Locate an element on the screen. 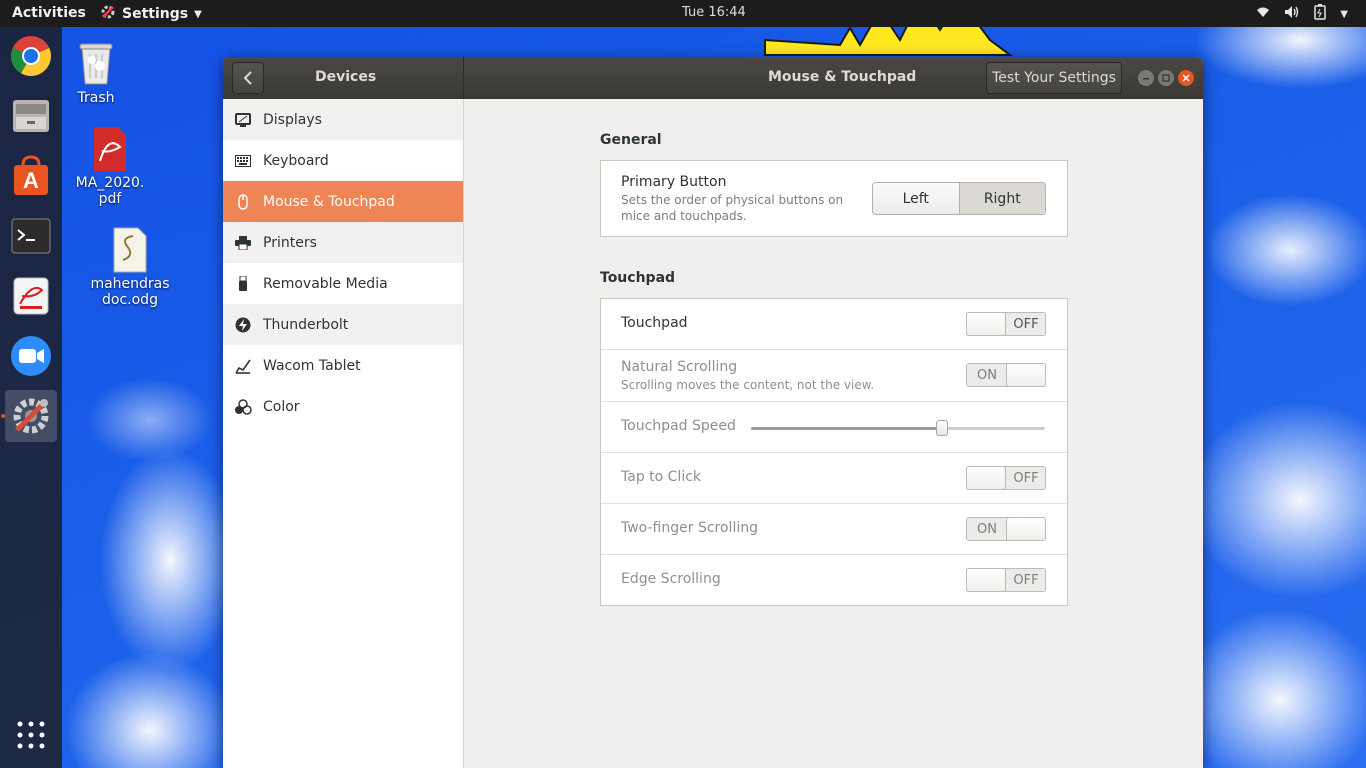 The image size is (1366, 768). maximize-icon is located at coordinates (1166, 78).